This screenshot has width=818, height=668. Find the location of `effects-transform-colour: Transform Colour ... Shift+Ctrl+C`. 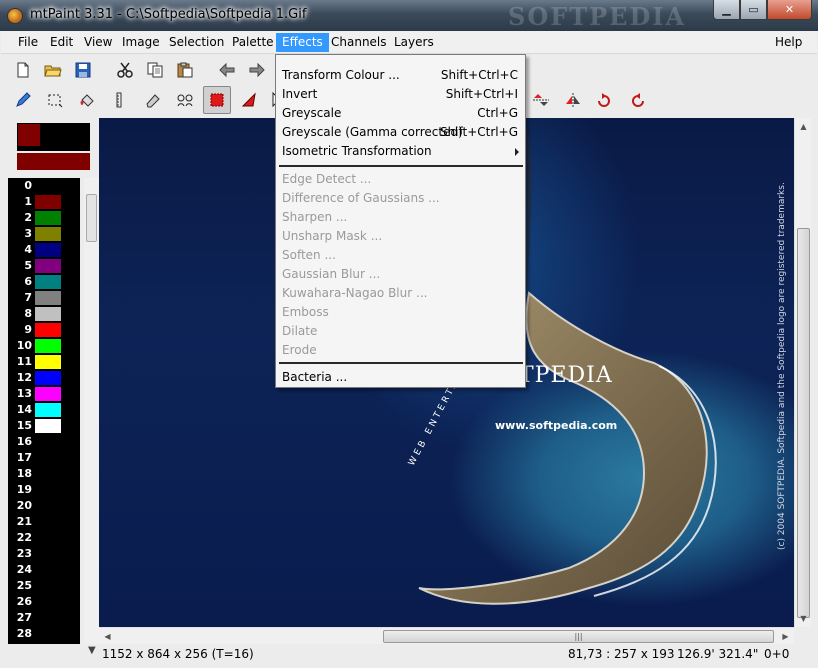

effects-transform-colour: Transform Colour ... Shift+Ctrl+C is located at coordinates (400, 75).